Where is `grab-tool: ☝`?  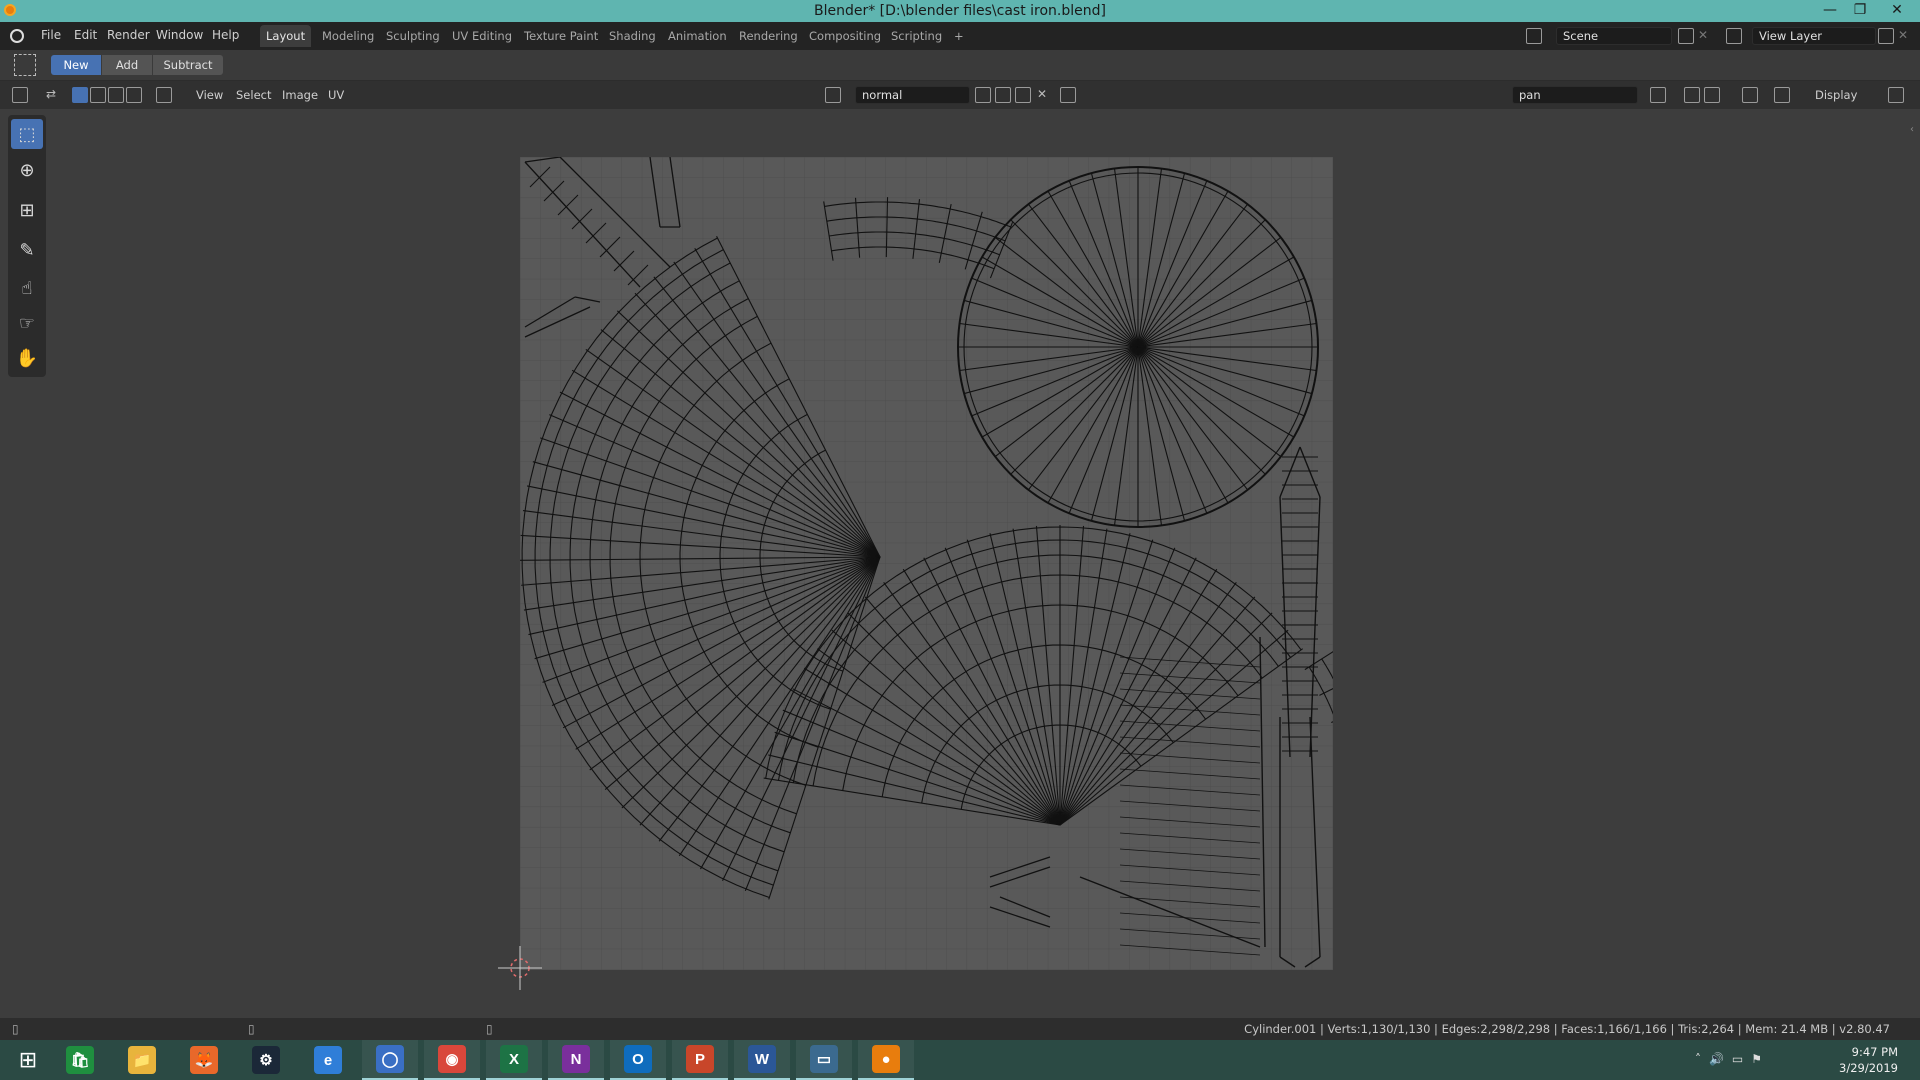 grab-tool: ☝ is located at coordinates (27, 288).